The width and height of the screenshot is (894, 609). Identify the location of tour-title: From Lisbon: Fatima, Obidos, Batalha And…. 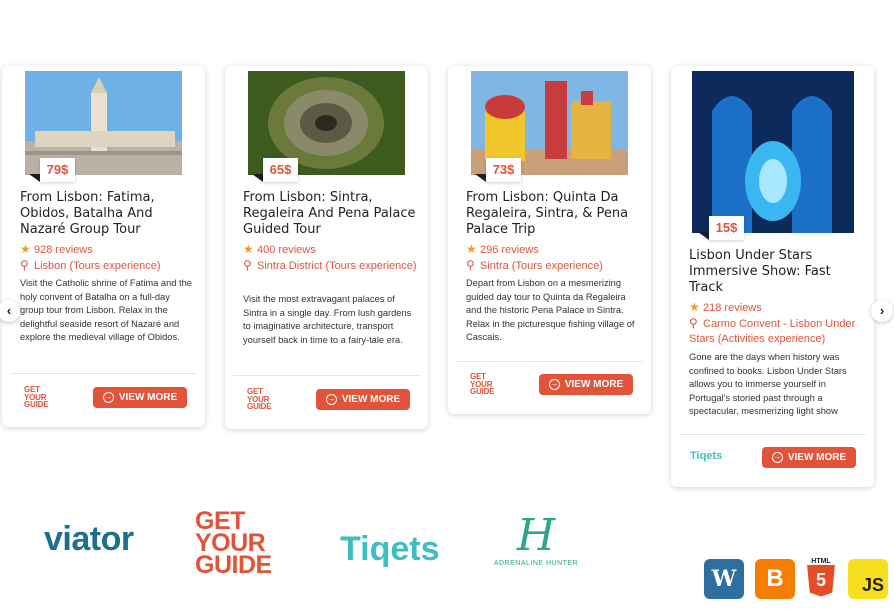
(107, 214).